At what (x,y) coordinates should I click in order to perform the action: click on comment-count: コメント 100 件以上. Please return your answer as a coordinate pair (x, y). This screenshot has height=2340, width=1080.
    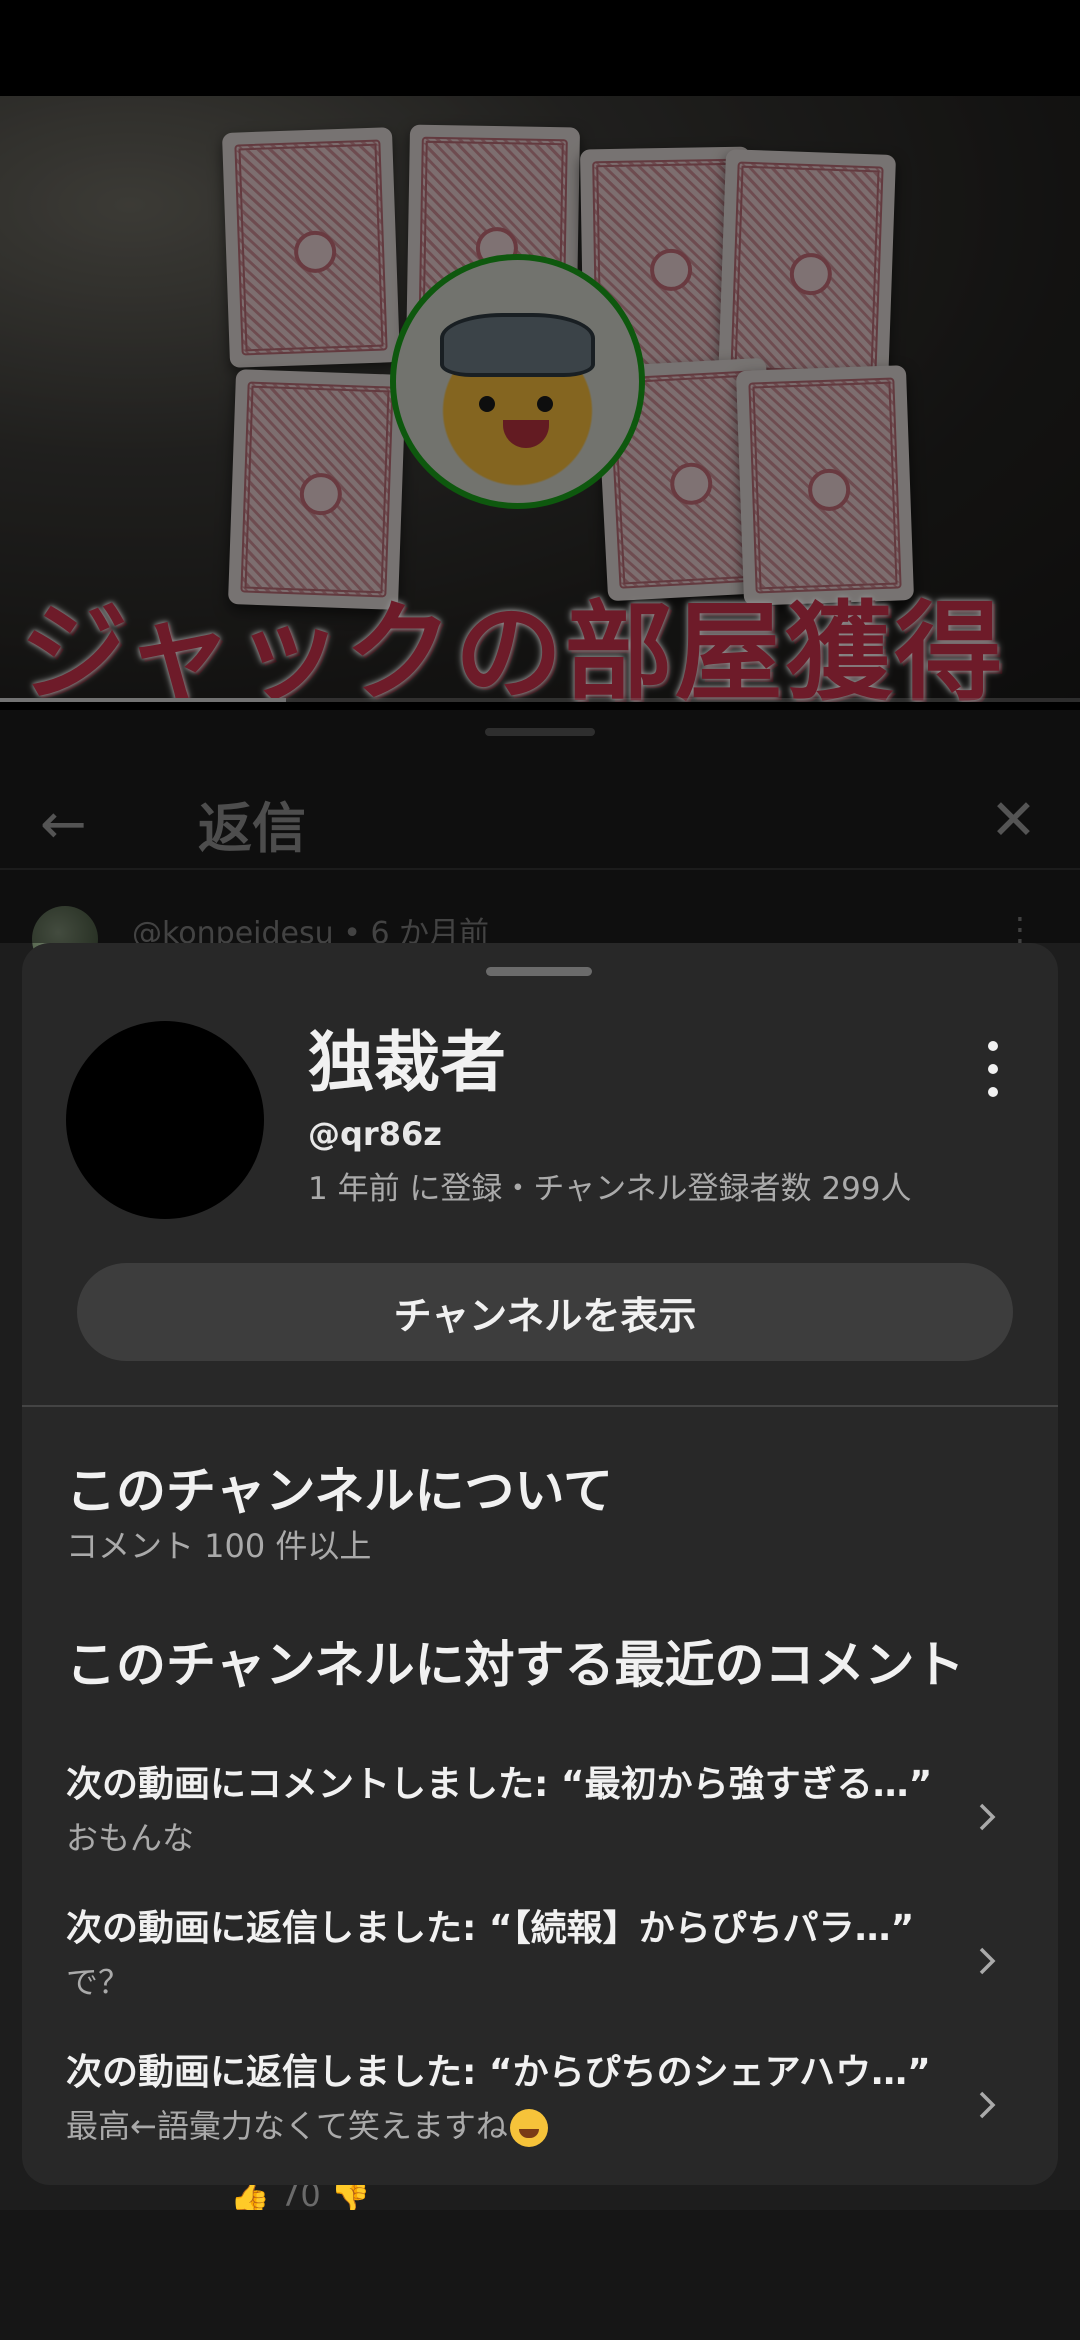
    Looking at the image, I should click on (219, 1546).